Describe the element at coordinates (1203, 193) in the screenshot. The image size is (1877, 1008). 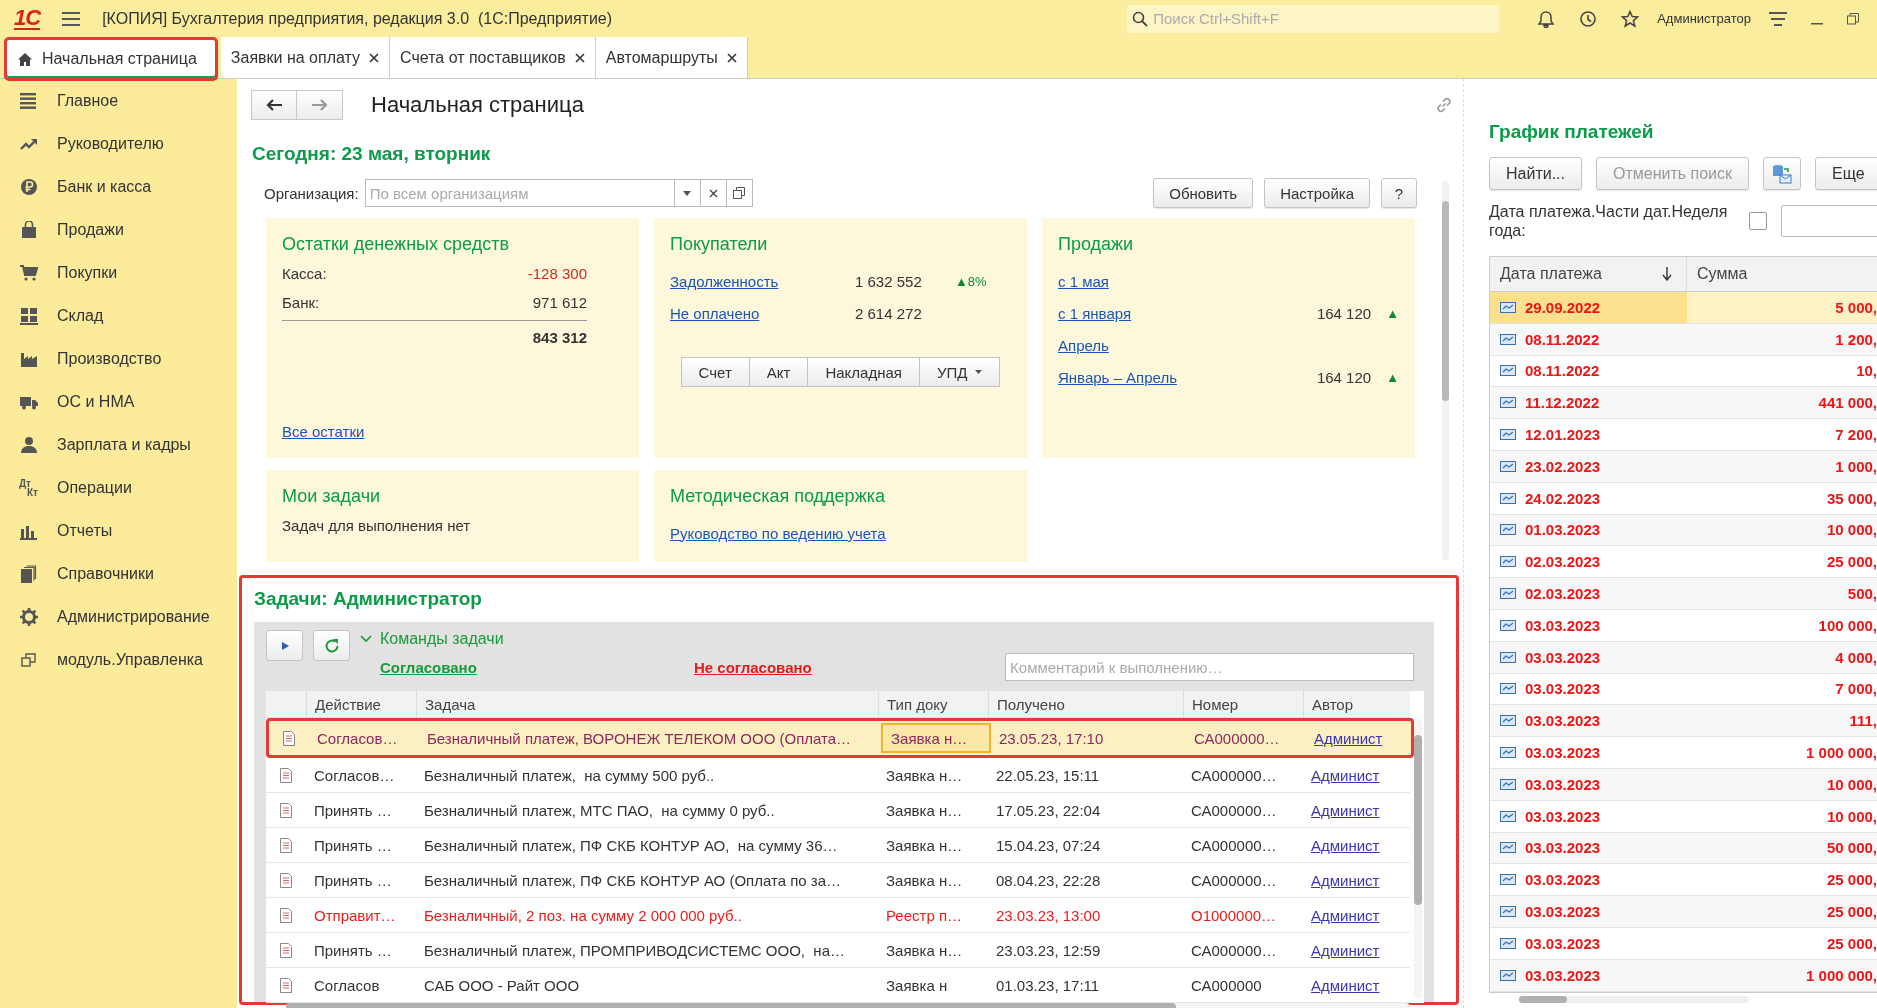
I see `action-button: Обновить` at that location.